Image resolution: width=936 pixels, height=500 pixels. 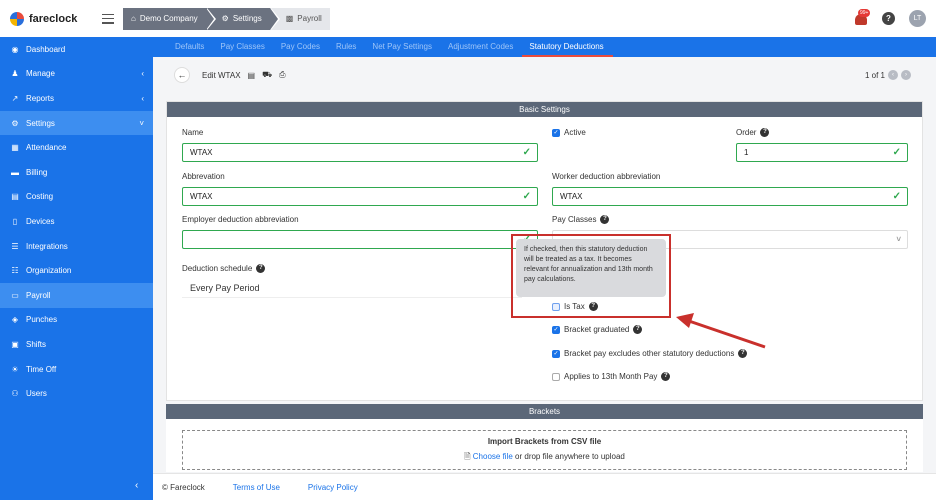 What do you see at coordinates (15, 172) in the screenshot?
I see `billing-icon: ▬` at bounding box center [15, 172].